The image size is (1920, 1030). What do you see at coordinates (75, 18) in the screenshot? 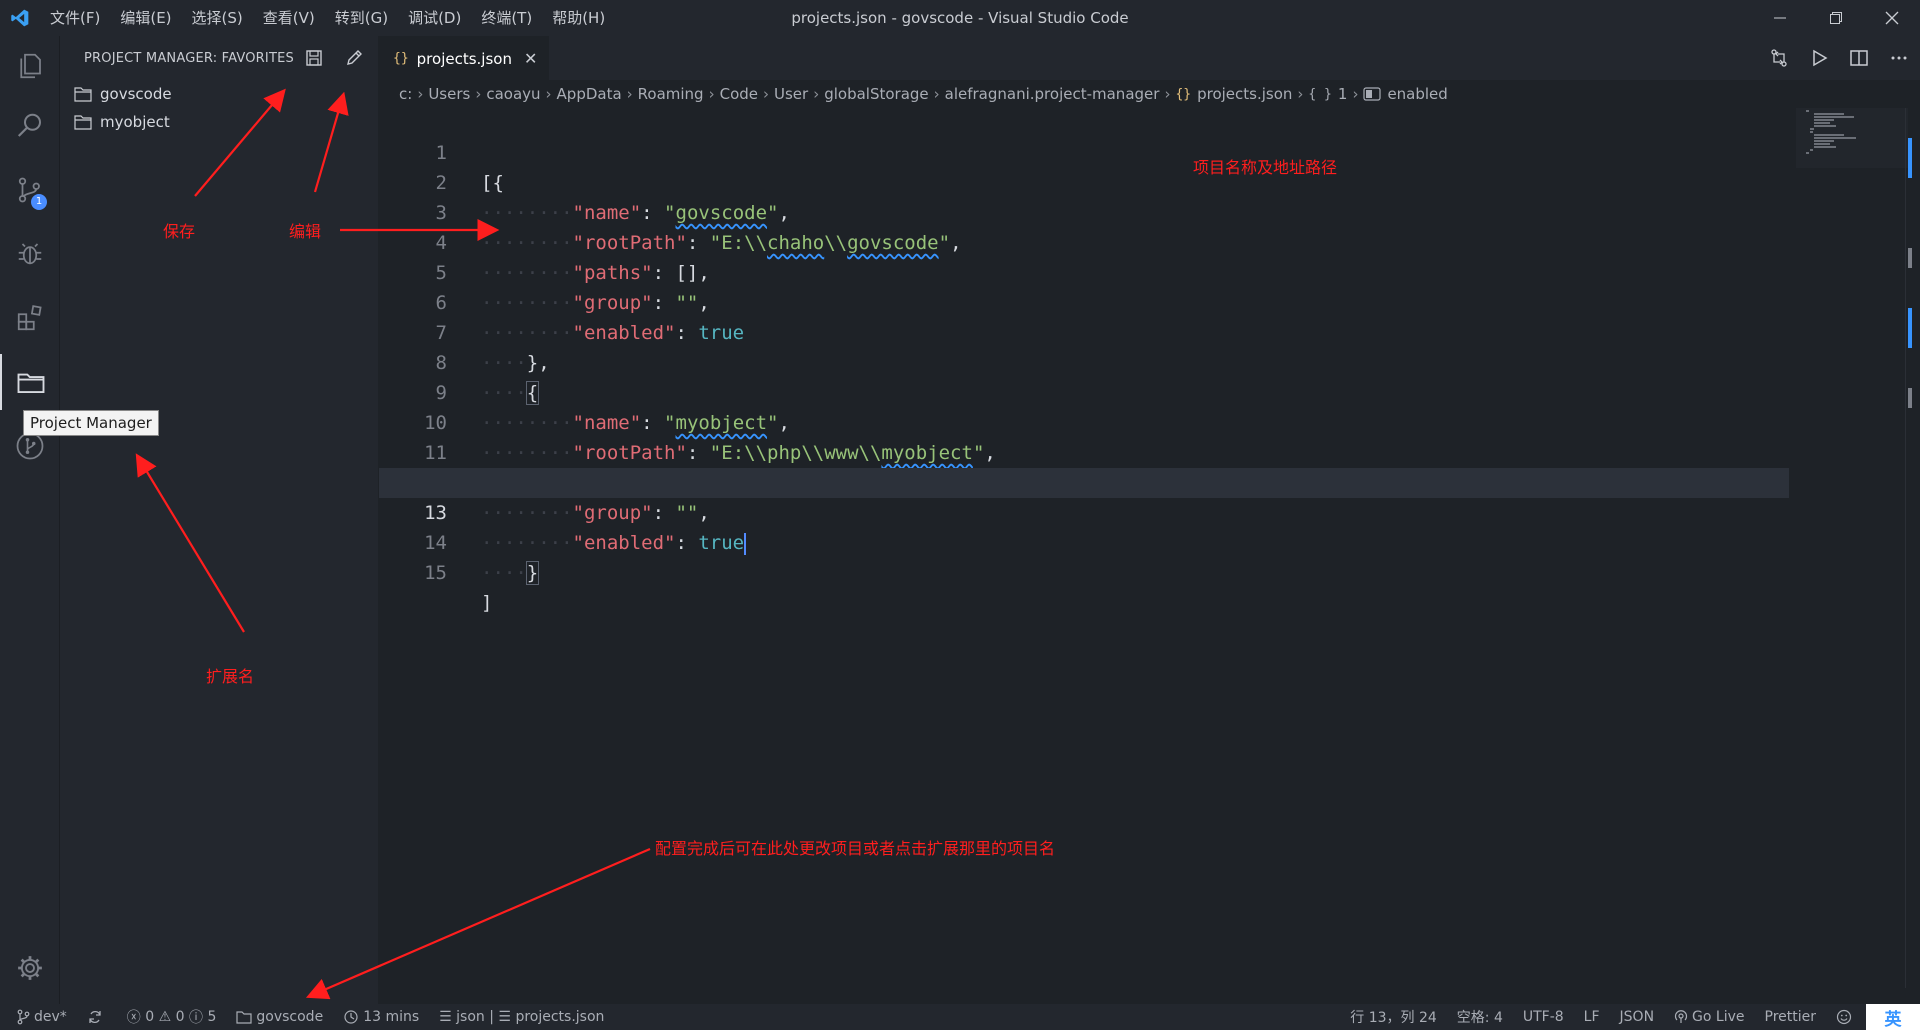
I see `menu-file: 文件(F)` at bounding box center [75, 18].